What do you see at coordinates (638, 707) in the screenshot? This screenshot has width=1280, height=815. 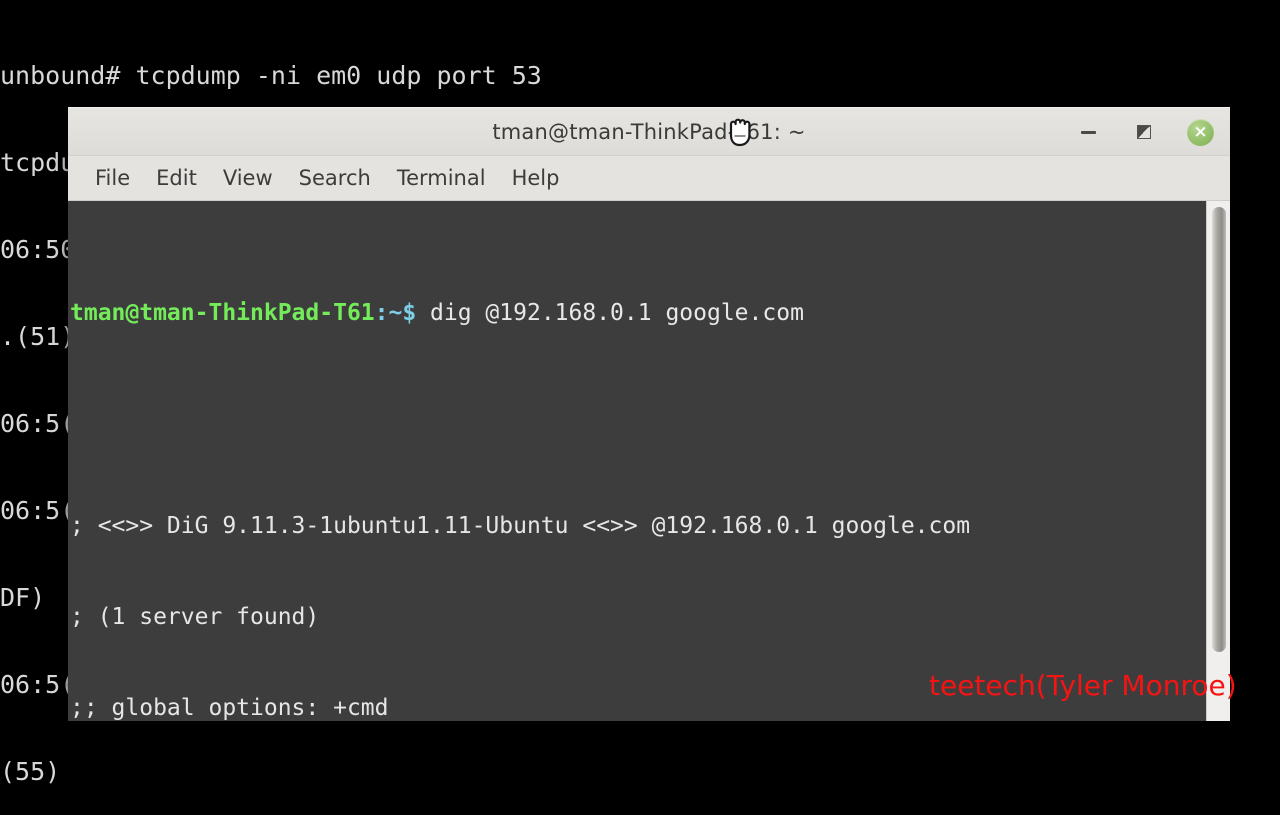 I see `terminal-line: ;; global options: +cmd` at bounding box center [638, 707].